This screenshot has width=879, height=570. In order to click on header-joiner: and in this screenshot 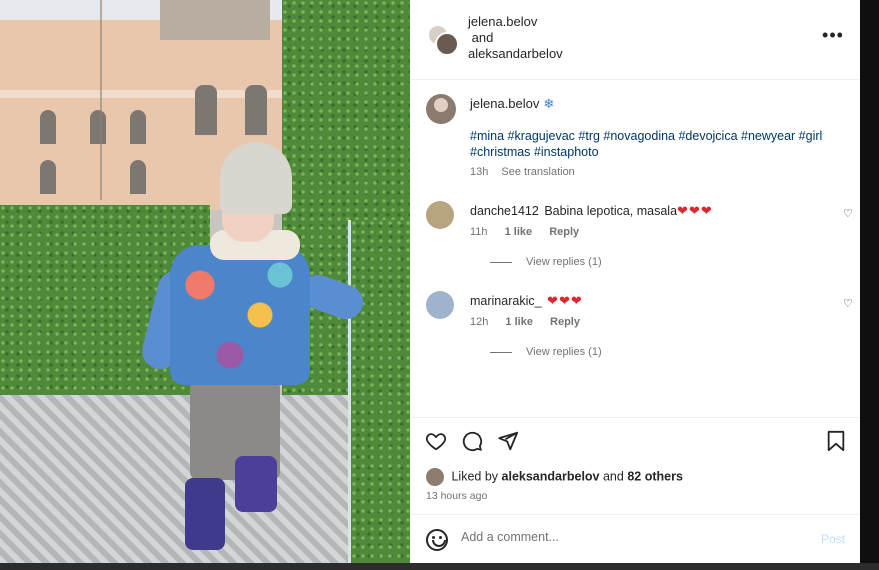, I will do `click(482, 37)`.